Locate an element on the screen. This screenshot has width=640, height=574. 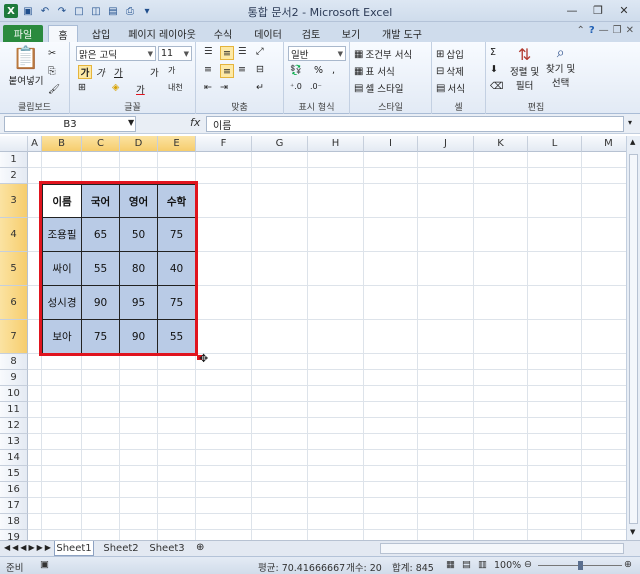
macro-record-icon: ▣ is located at coordinates (44, 564).